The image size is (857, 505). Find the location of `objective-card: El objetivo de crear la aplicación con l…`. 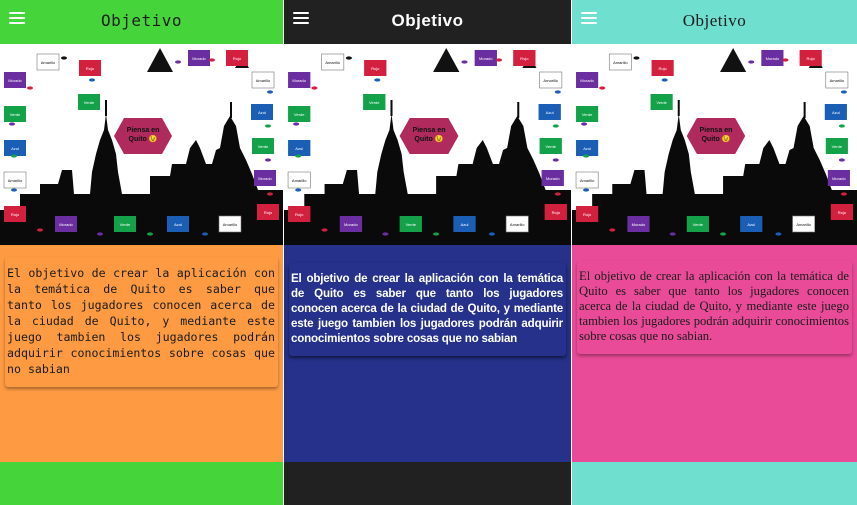

objective-card: El objetivo de crear la aplicación con l… is located at coordinates (714, 307).